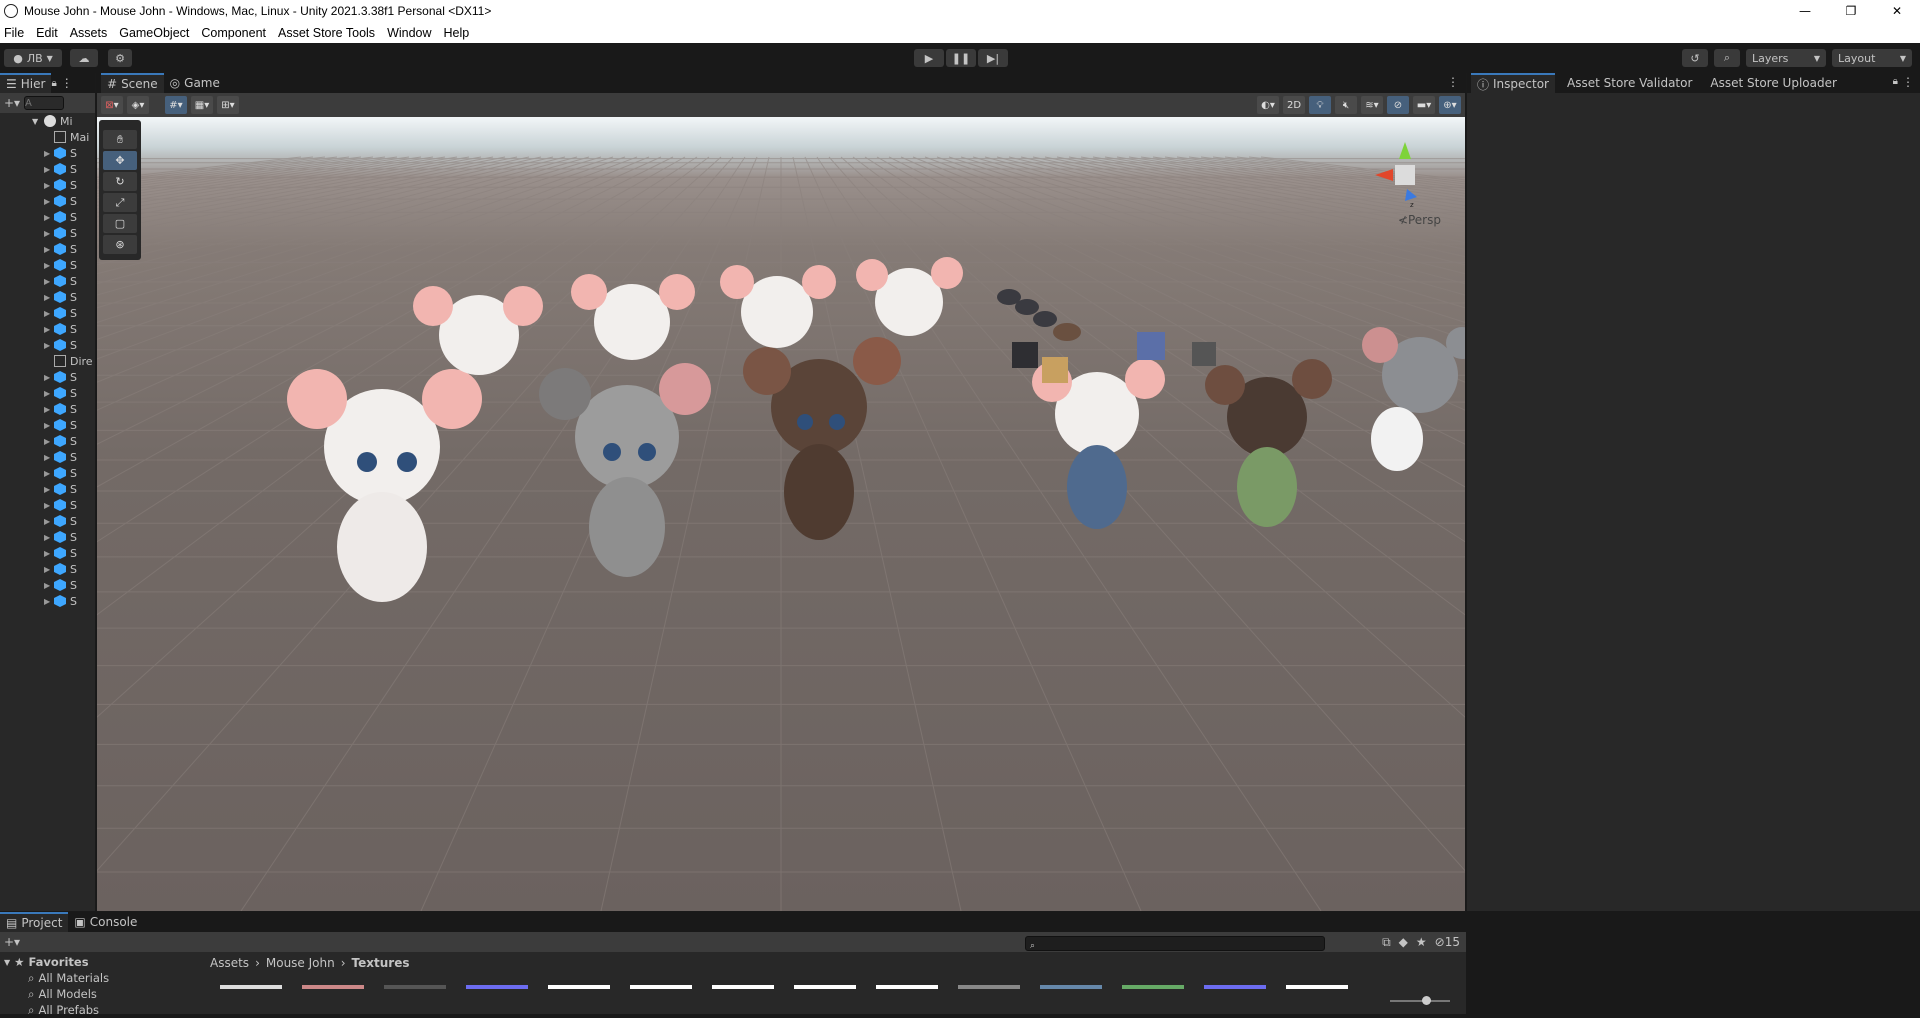  Describe the element at coordinates (33, 58) in the screenshot. I see `account-dropdown: ● ЛВ ▼` at that location.